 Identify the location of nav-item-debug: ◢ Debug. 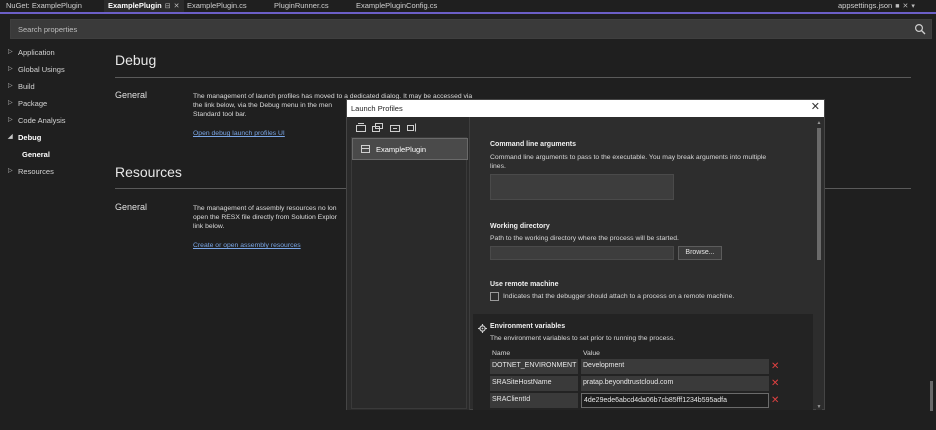
(50, 137).